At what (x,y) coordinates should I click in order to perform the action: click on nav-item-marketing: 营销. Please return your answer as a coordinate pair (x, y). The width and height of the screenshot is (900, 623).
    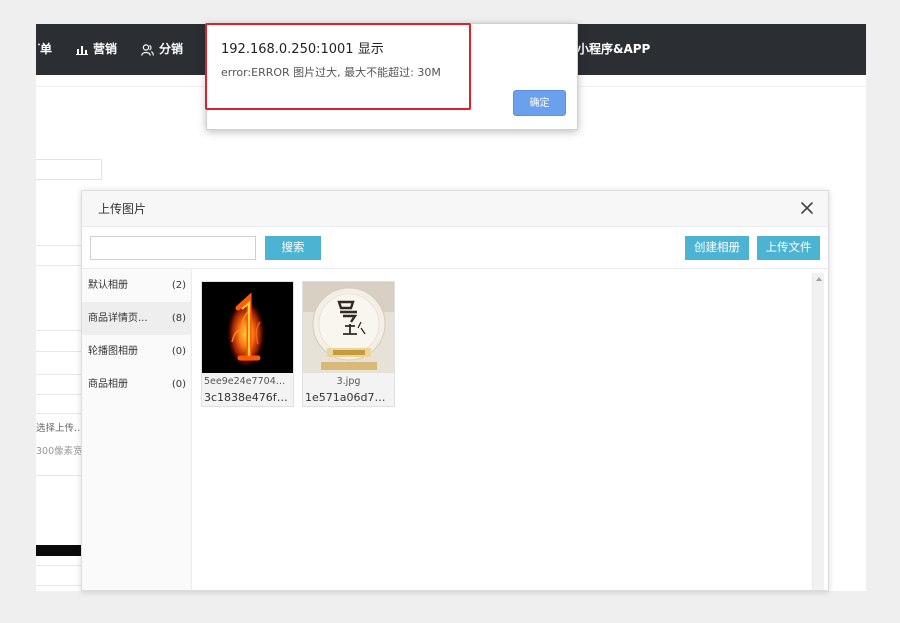
    Looking at the image, I should click on (96, 49).